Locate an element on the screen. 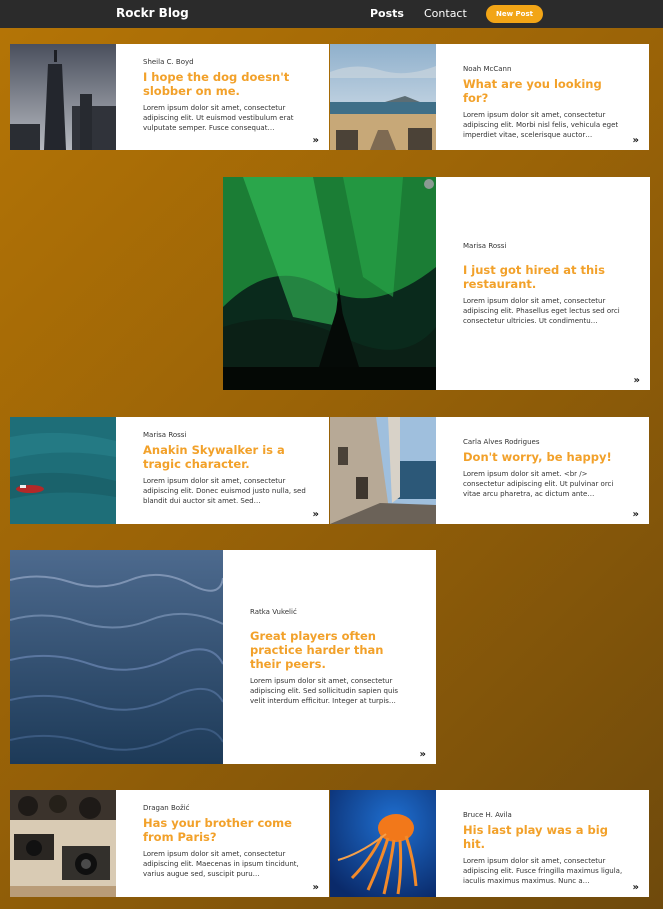 This screenshot has width=663, height=909. post-image-city is located at coordinates (63, 97).